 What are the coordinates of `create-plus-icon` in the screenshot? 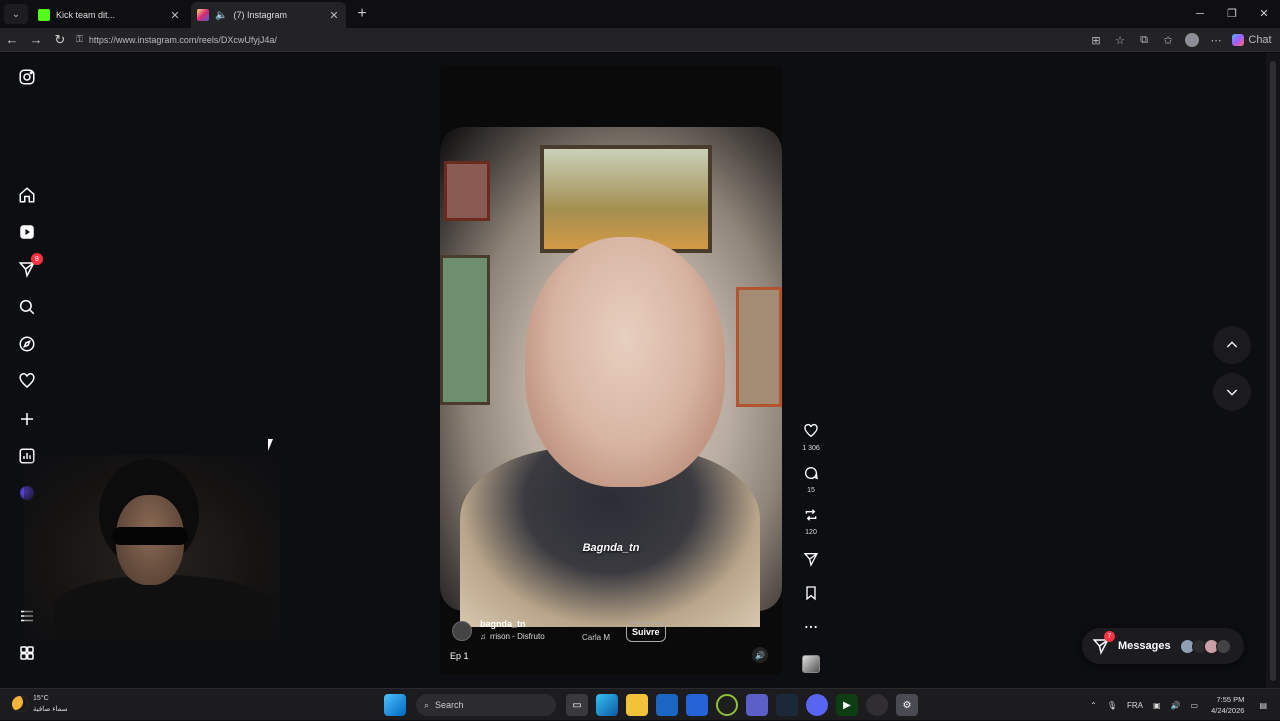 It's located at (27, 419).